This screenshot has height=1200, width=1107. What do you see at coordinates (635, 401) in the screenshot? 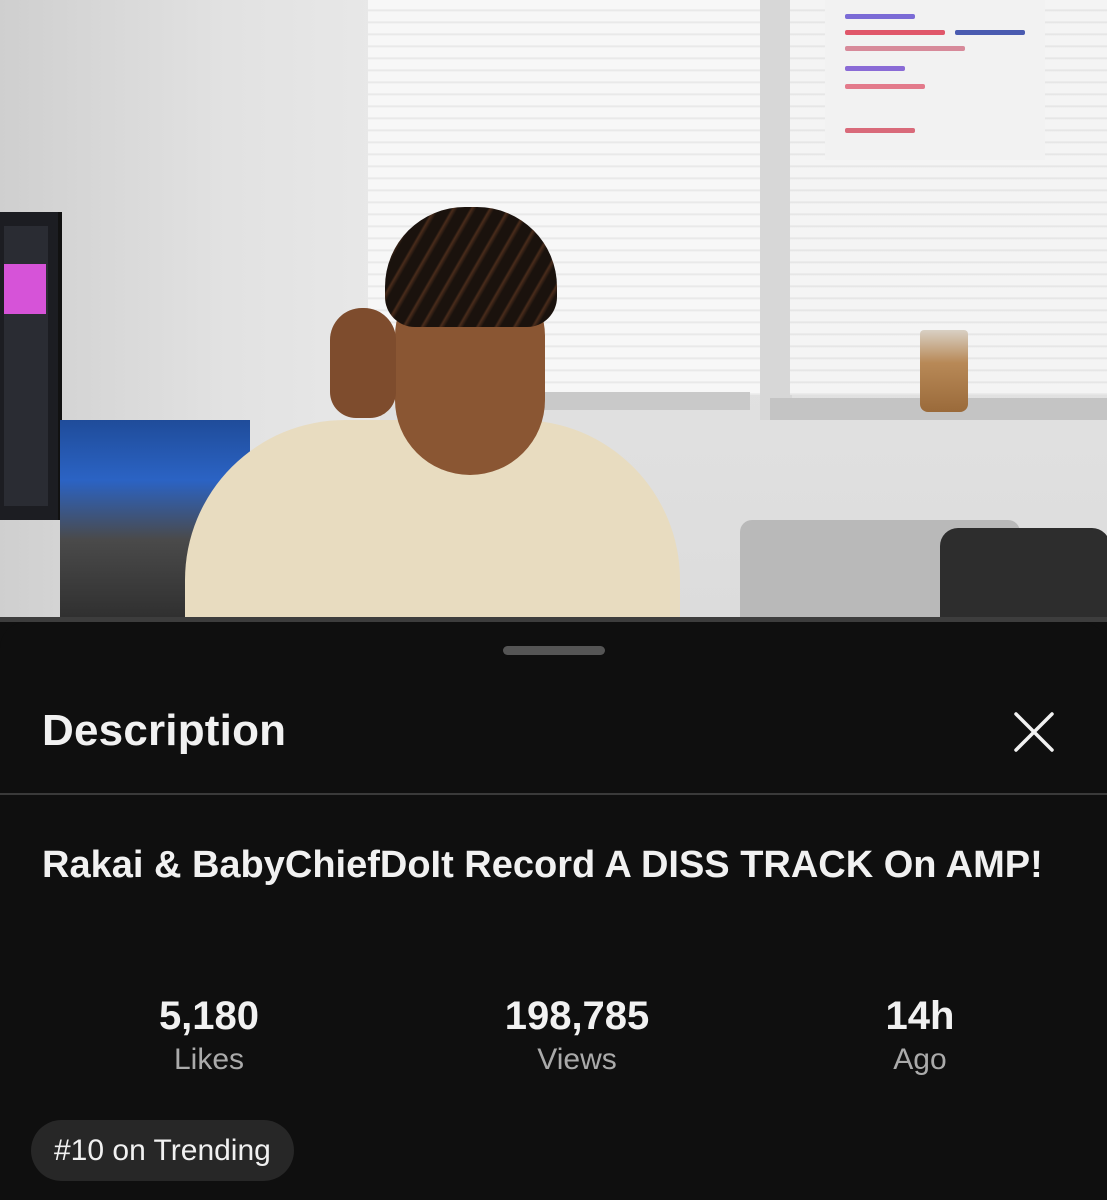
I see `window-sill` at bounding box center [635, 401].